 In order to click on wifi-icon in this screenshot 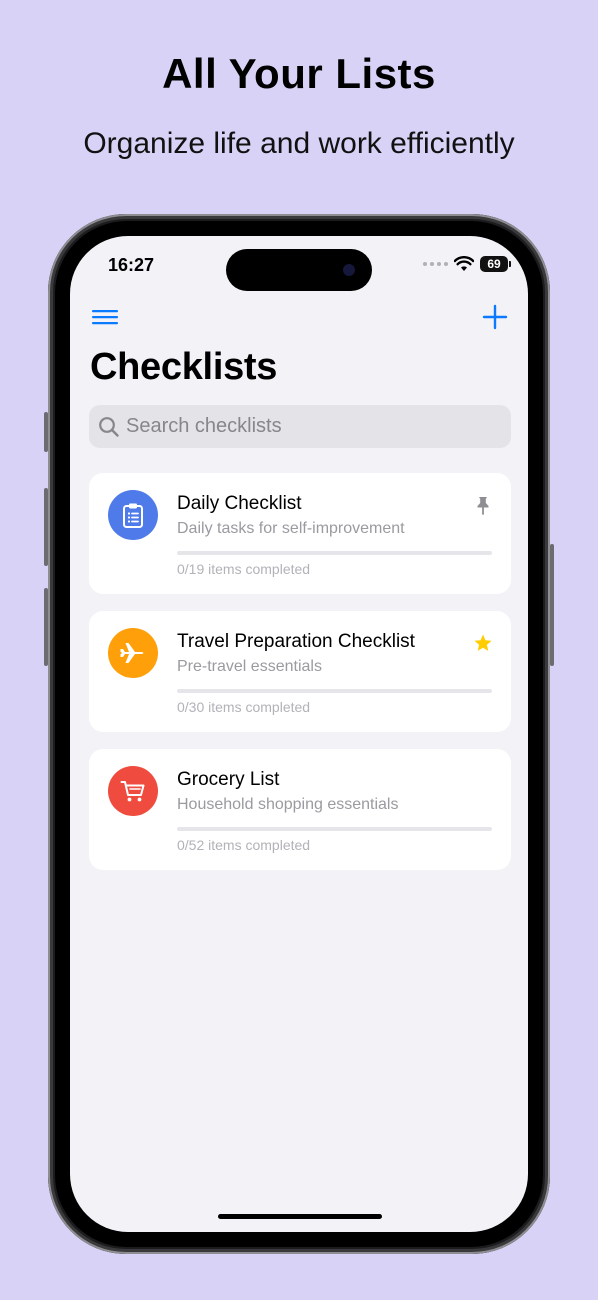, I will do `click(464, 263)`.